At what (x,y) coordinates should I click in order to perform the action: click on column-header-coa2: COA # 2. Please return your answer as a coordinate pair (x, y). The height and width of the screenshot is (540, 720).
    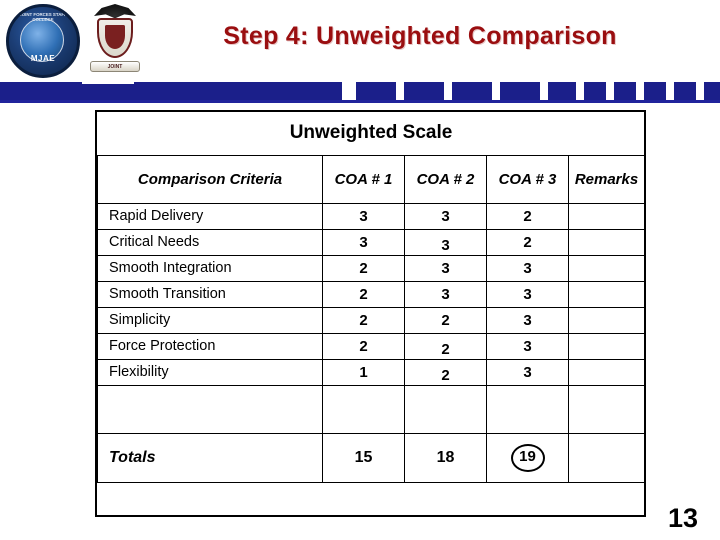
    Looking at the image, I should click on (445, 179).